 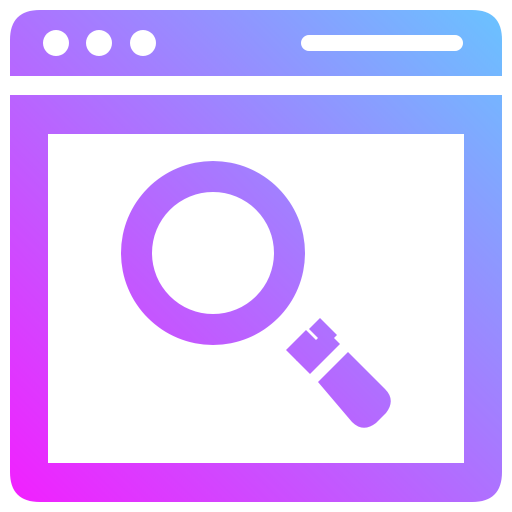 I want to click on magnifier-handle, so click(x=354, y=390).